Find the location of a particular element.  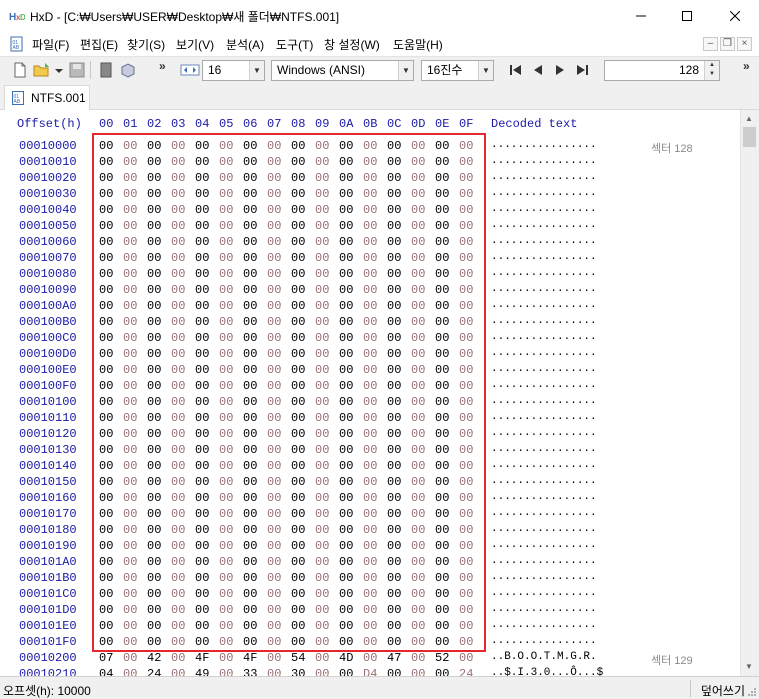

menu-search: 찾기(S) is located at coordinates (146, 44).